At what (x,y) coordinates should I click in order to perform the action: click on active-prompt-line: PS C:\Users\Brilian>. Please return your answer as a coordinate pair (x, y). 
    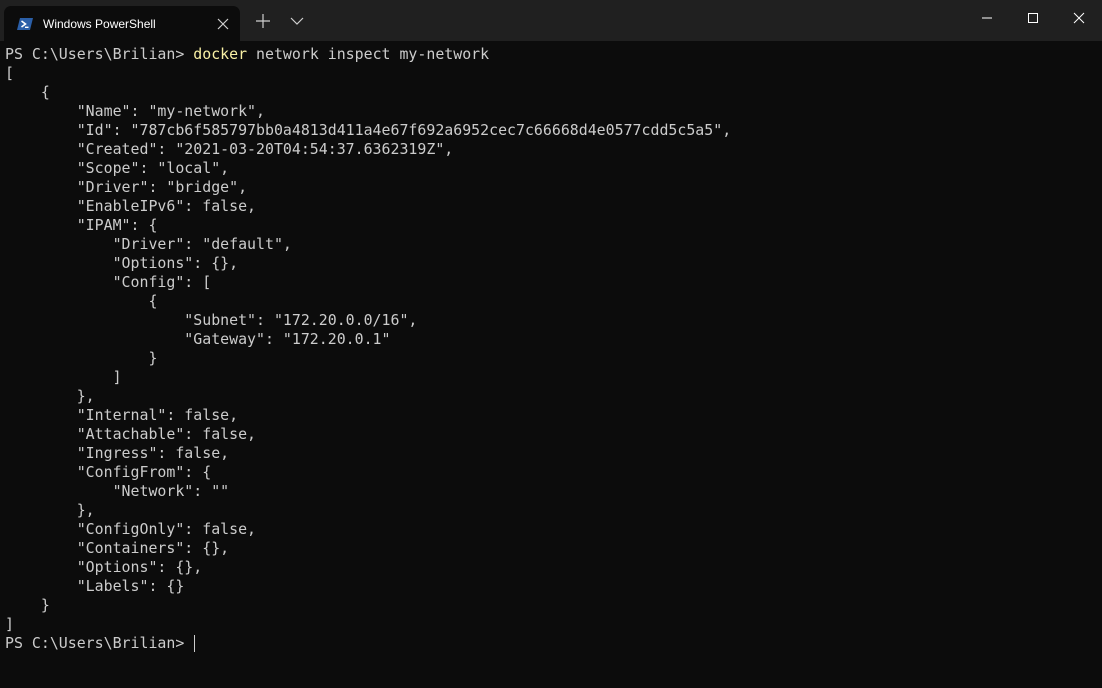
    Looking at the image, I should click on (553, 643).